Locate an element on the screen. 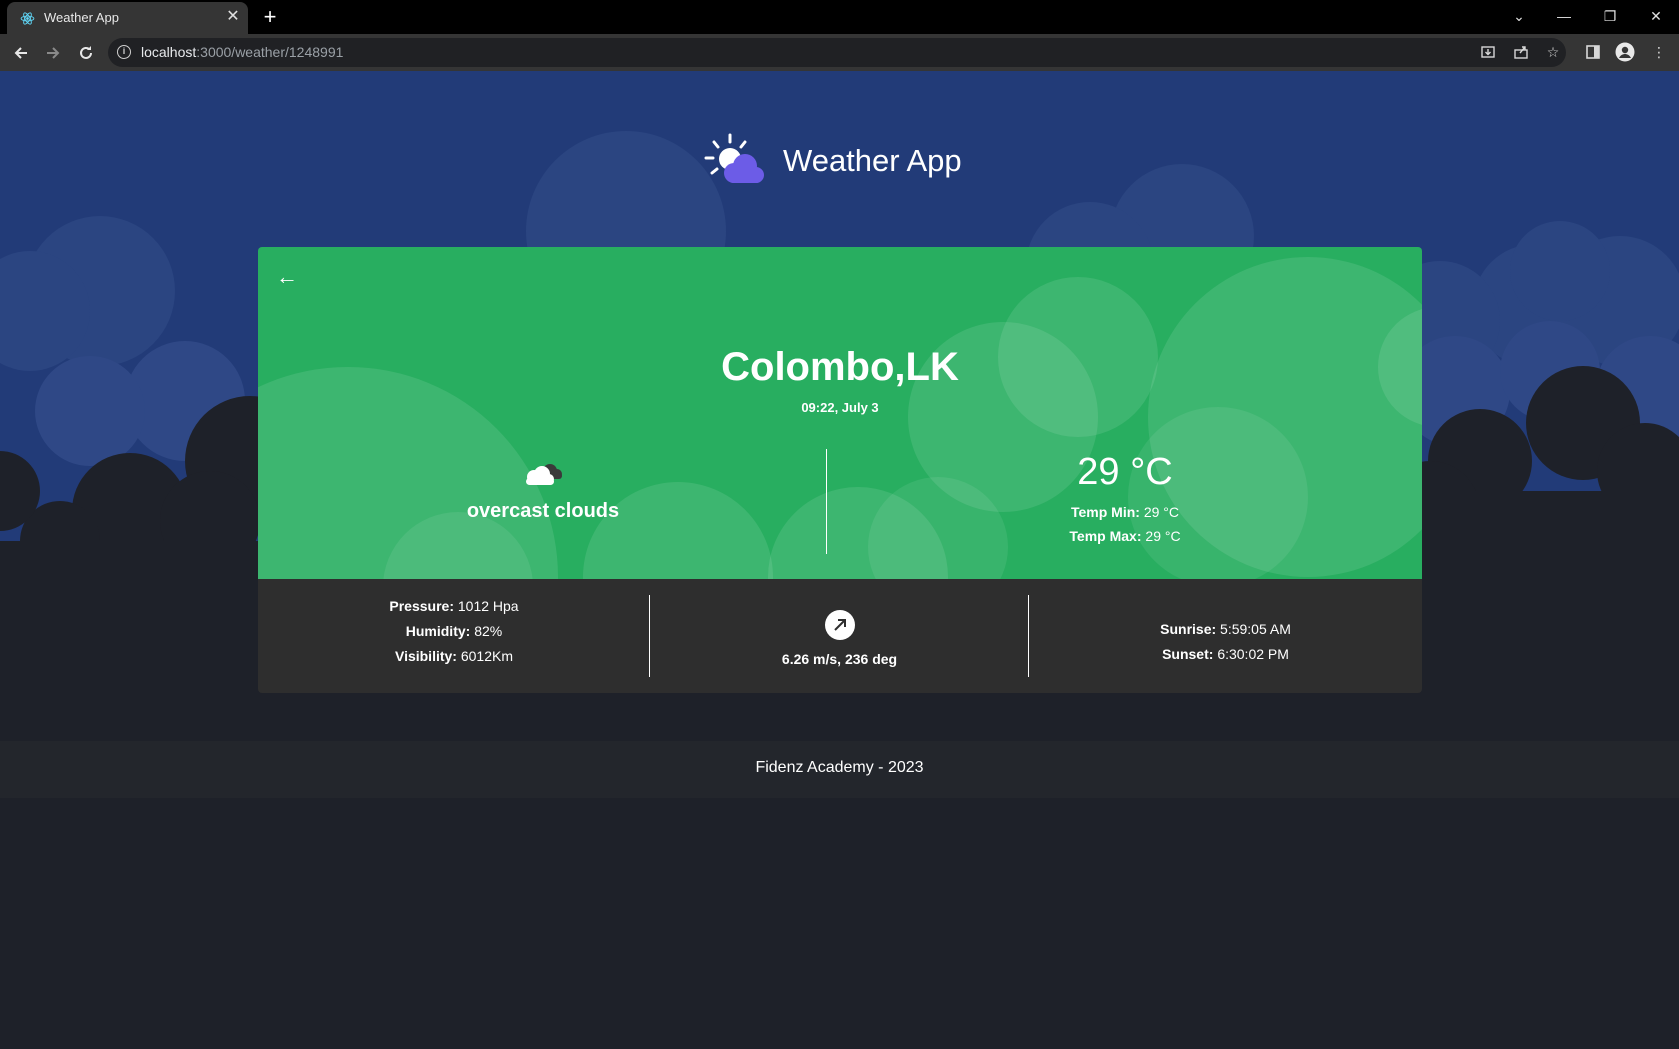  browser-toolbar: i localhost:3000/weather/1248991 ☆ ⋮ is located at coordinates (839, 52).